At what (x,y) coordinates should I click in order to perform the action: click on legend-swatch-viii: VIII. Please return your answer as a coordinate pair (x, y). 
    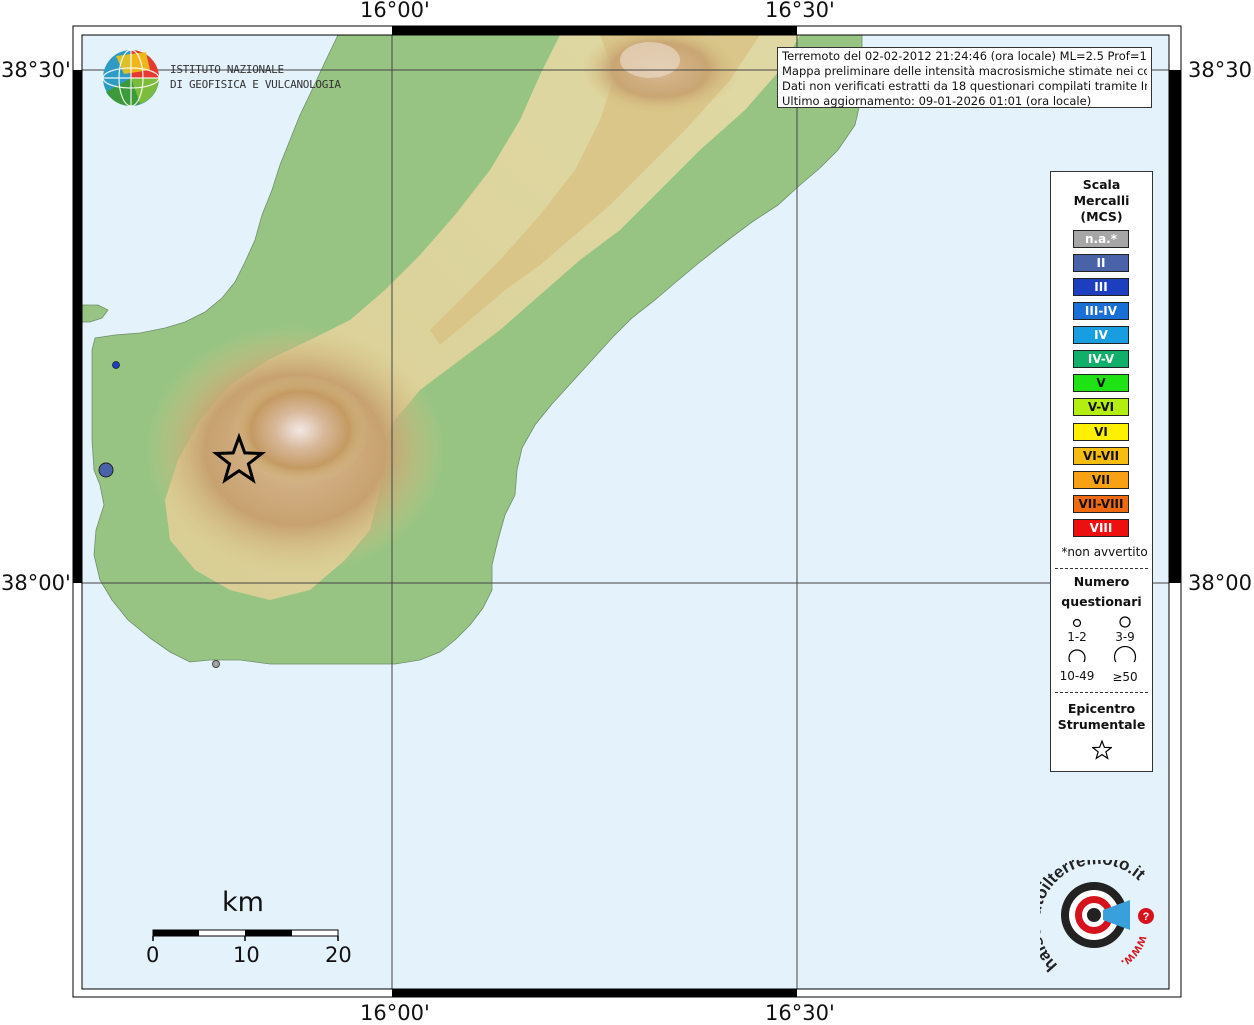
    Looking at the image, I should click on (1101, 528).